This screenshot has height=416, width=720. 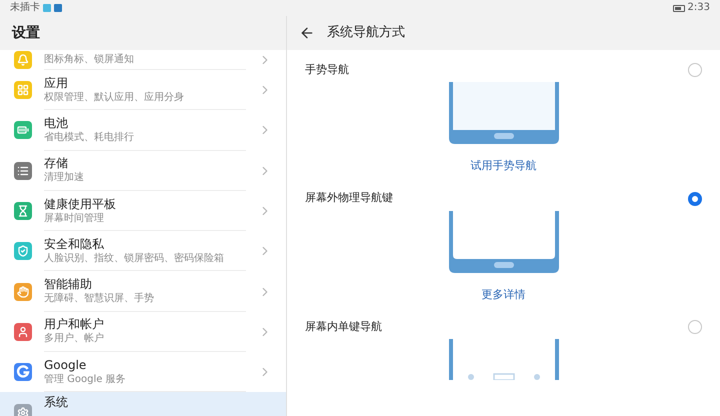 I want to click on link: 更多详情, so click(x=504, y=294).